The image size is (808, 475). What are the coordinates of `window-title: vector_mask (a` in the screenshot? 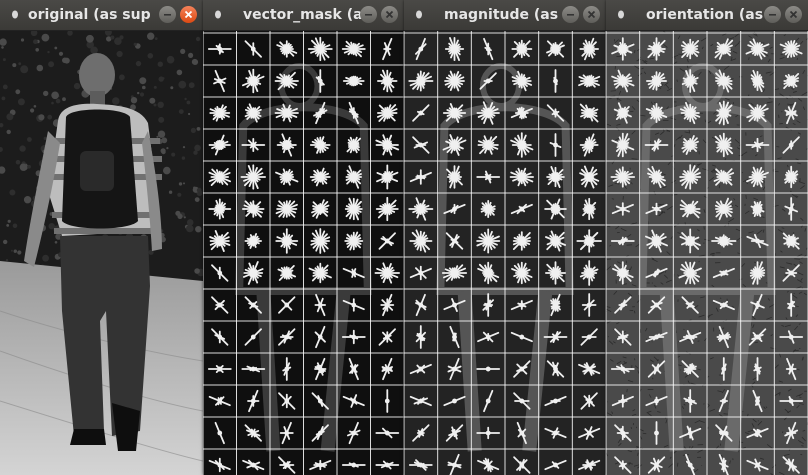 It's located at (303, 15).